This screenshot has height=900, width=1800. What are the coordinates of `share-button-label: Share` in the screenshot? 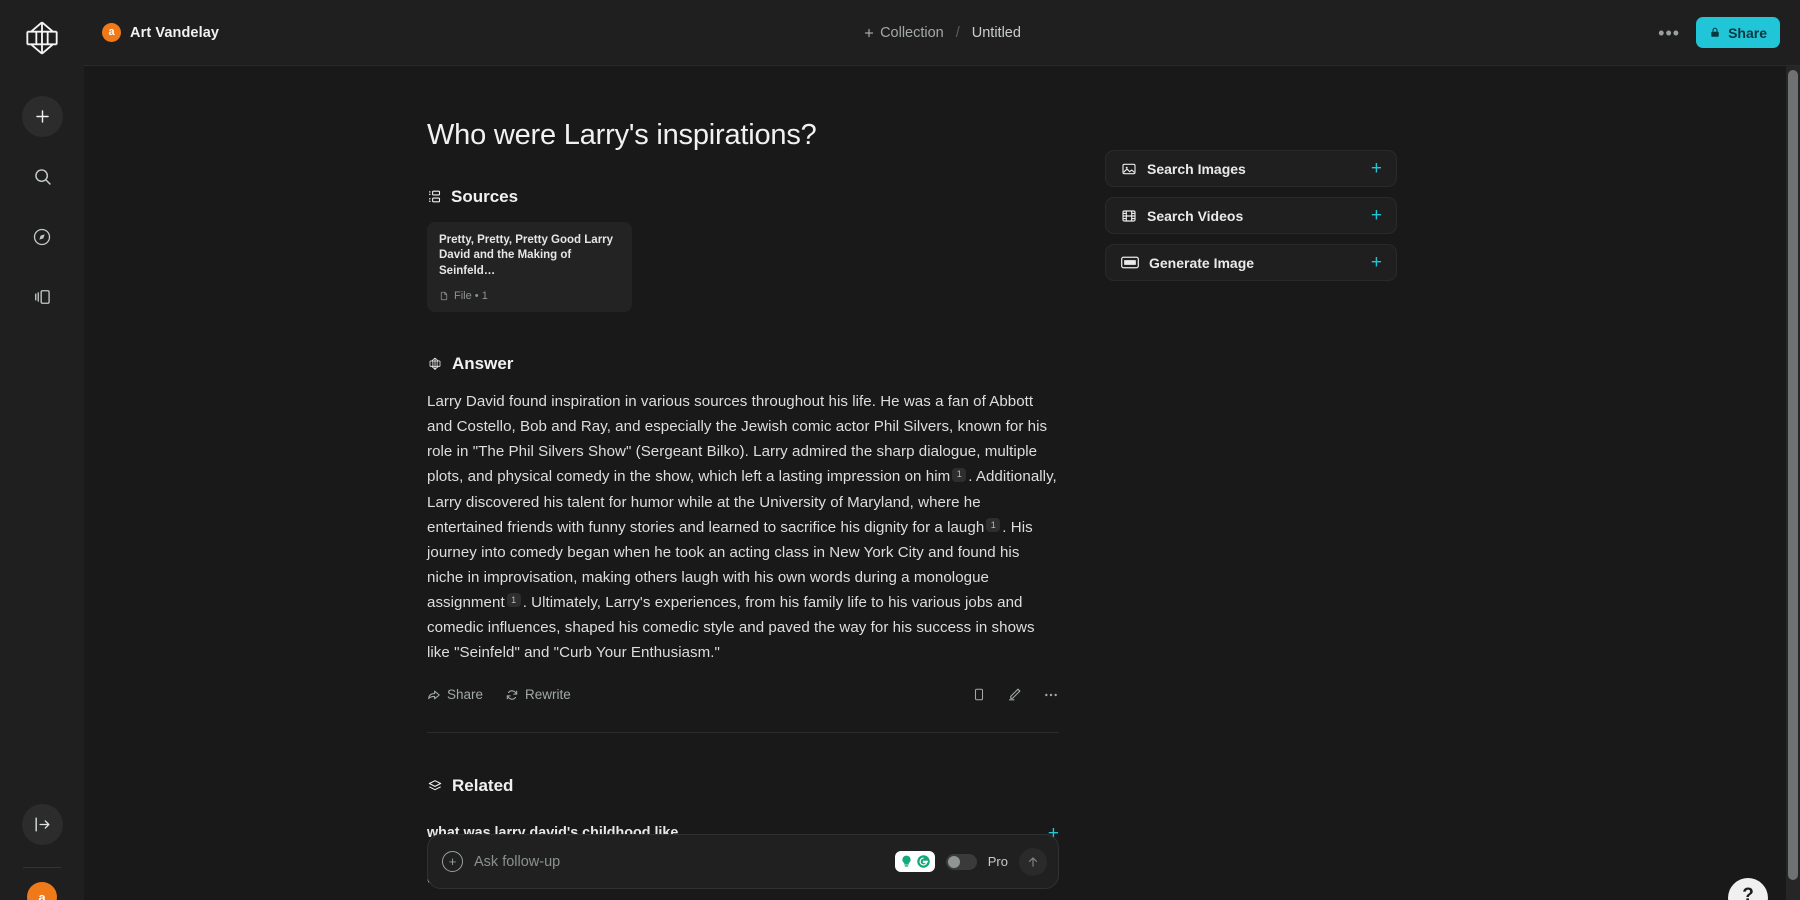 It's located at (1747, 32).